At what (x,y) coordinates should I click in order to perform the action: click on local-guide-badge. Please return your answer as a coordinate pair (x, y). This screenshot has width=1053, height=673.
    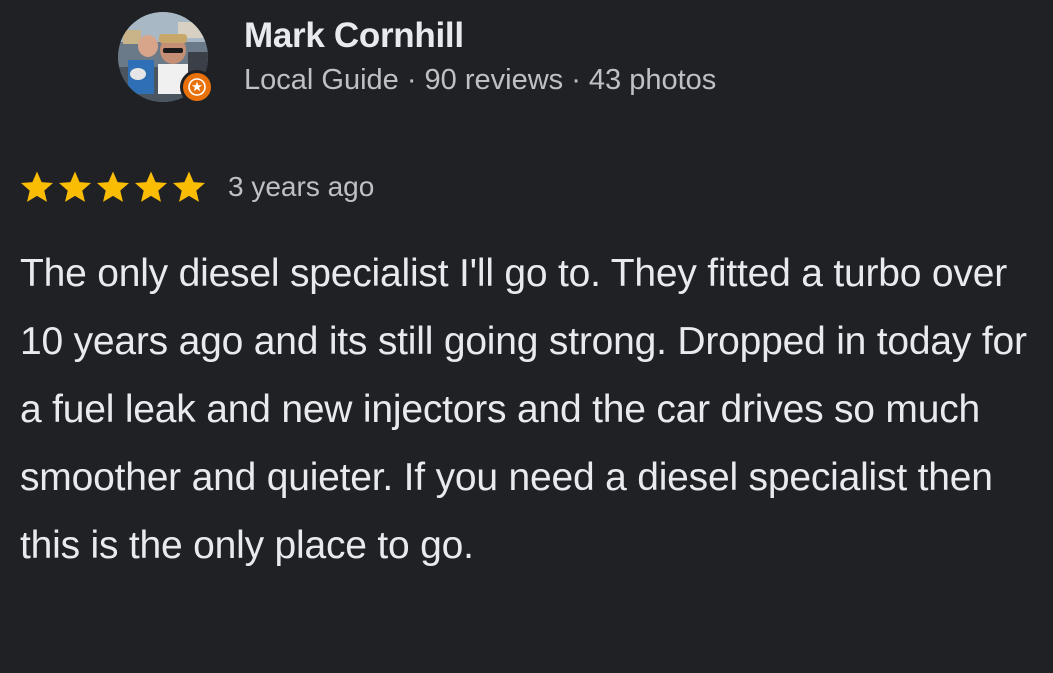
    Looking at the image, I should click on (197, 87).